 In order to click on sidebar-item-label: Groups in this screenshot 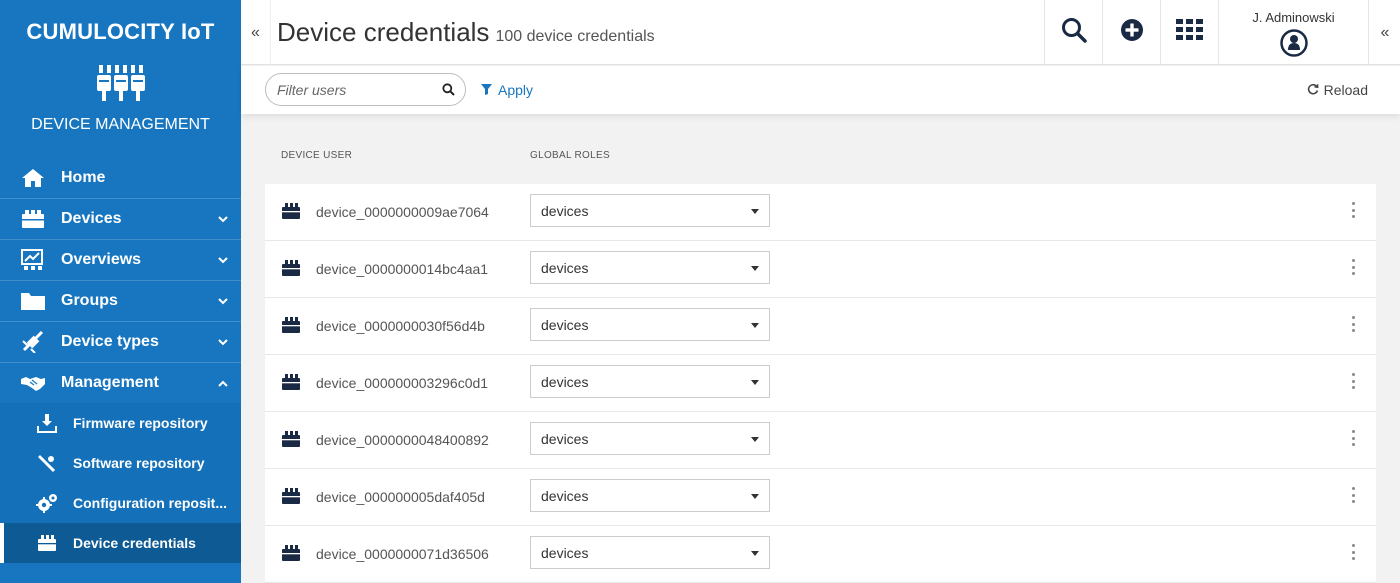, I will do `click(89, 300)`.